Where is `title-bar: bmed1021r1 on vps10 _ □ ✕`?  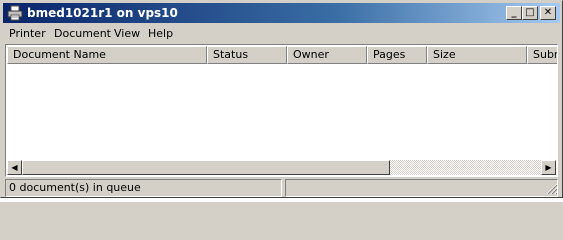 title-bar: bmed1021r1 on vps10 _ □ ✕ is located at coordinates (281, 13).